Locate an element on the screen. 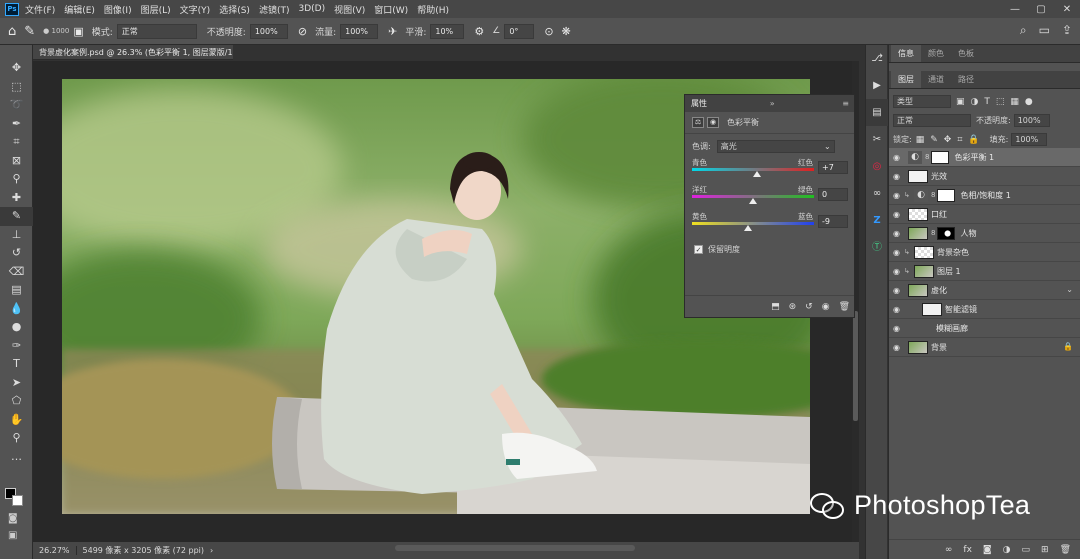 The width and height of the screenshot is (1080, 559). new-adjustment-icon: ◑ is located at coordinates (1007, 550).